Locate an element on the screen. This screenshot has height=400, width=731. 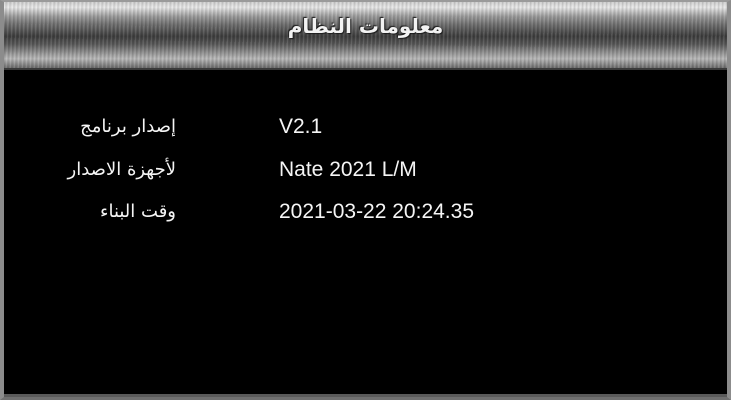
info-row-software-version: إصدار برنامج V2.1 is located at coordinates (365, 132).